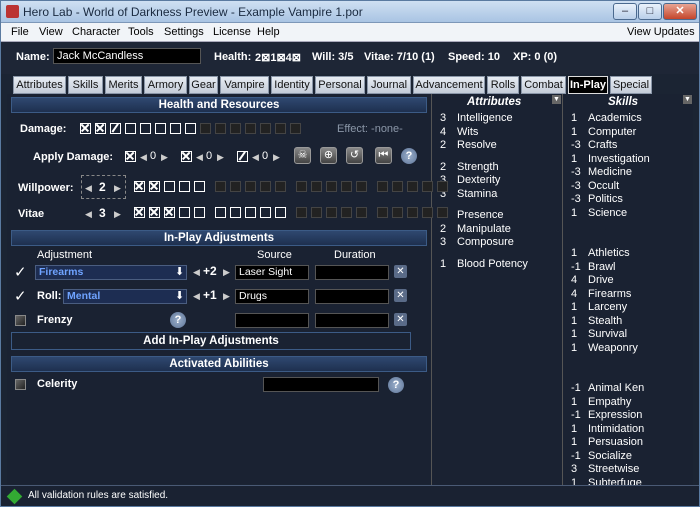 This screenshot has width=700, height=507. I want to click on apply3-increment-icon: ▶, so click(276, 157).